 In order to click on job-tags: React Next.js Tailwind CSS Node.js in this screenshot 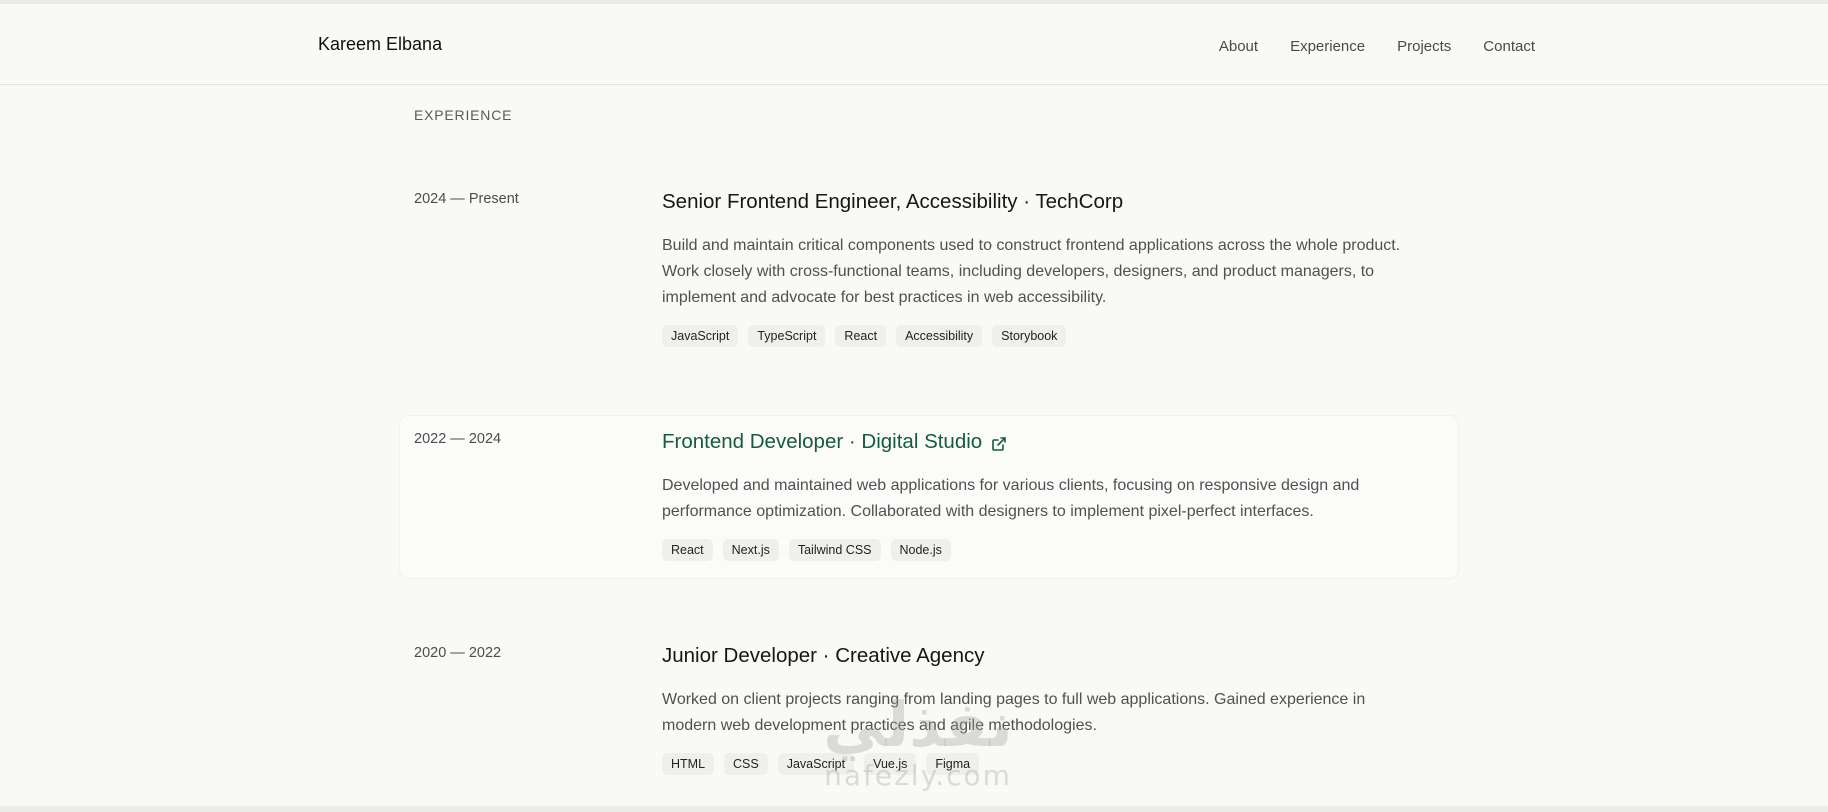, I will do `click(1042, 550)`.